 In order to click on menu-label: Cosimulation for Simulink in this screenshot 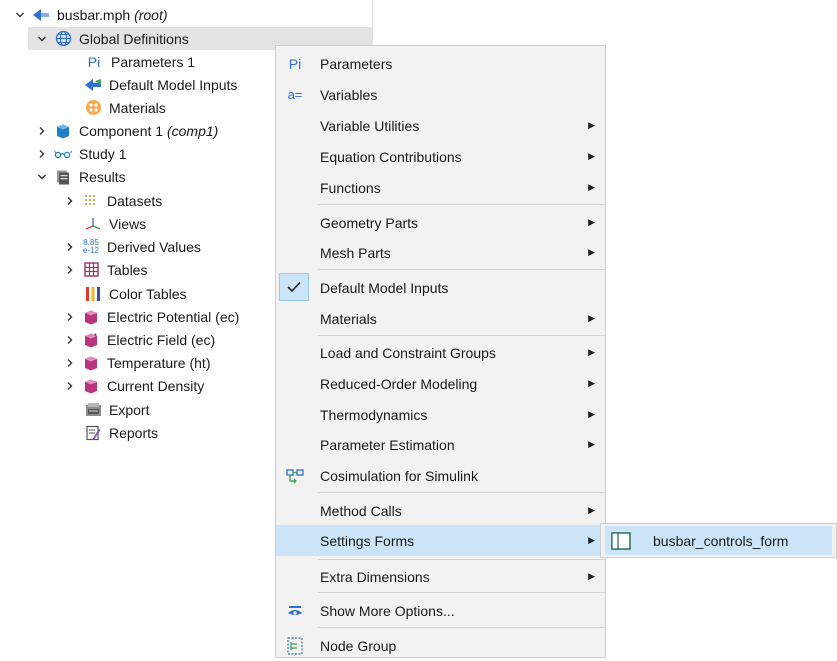, I will do `click(399, 475)`.